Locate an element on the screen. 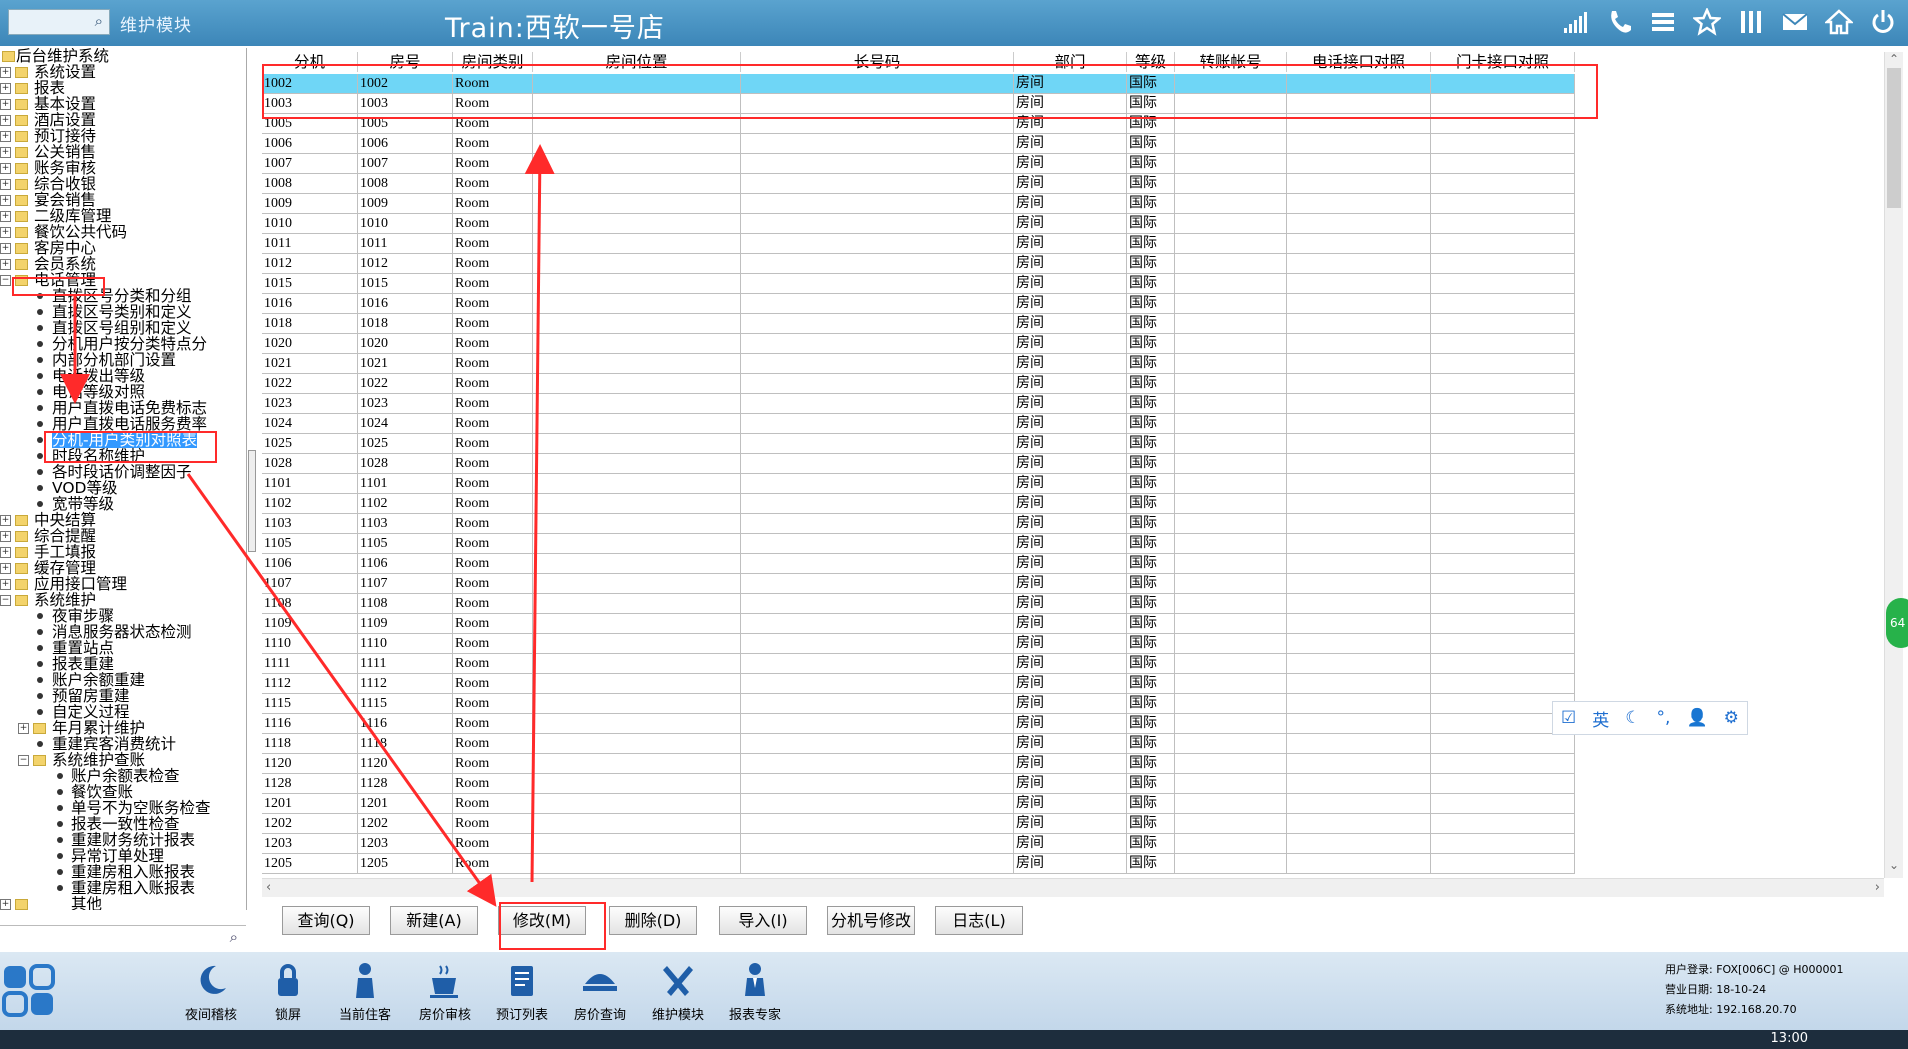  tree-item: 重置站点 is located at coordinates (122, 648).